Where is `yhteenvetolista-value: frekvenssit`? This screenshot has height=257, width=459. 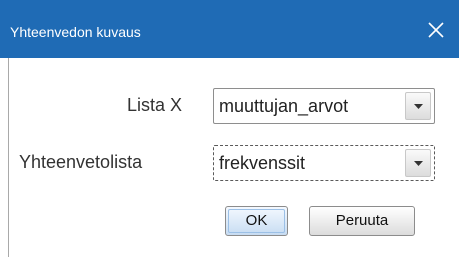
yhteenvetolista-value: frekvenssit is located at coordinates (262, 163).